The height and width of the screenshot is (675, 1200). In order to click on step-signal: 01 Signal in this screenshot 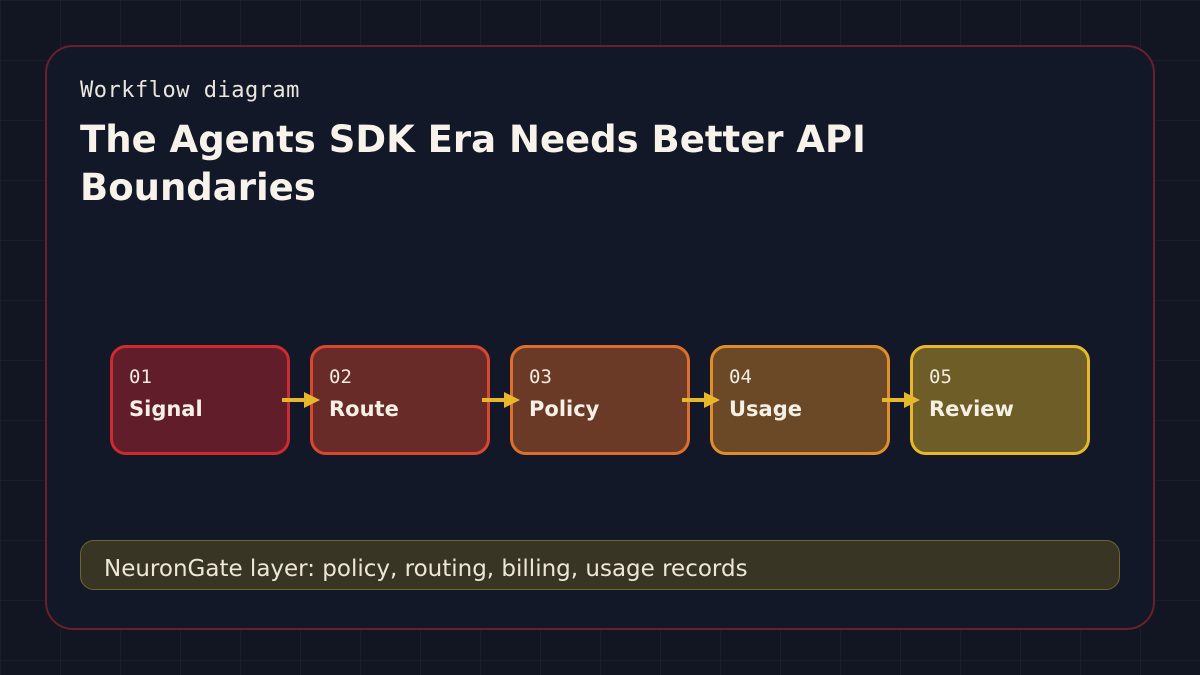, I will do `click(200, 400)`.